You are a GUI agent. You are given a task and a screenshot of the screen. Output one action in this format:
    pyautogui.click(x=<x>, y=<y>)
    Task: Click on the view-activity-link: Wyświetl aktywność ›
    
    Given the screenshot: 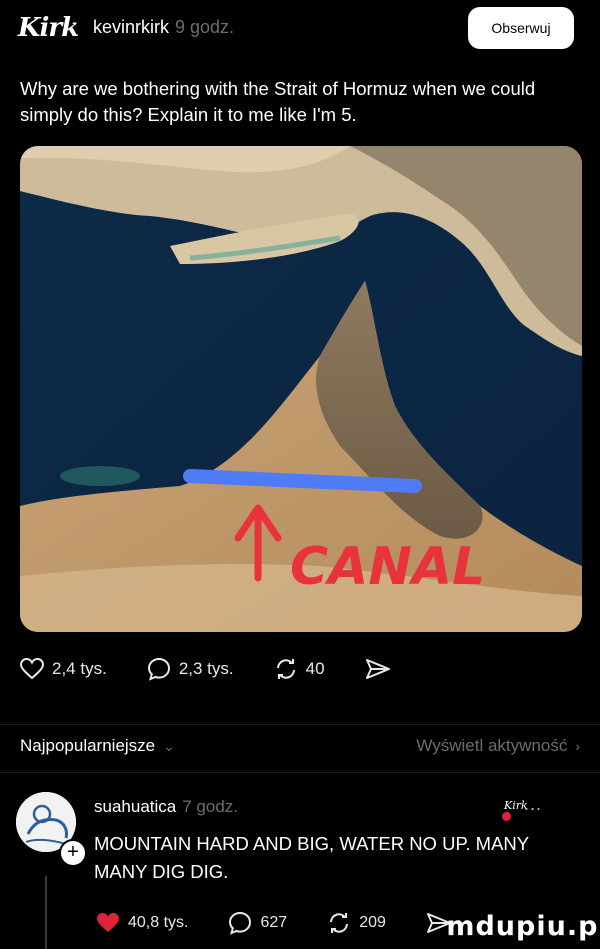 What is the action you would take?
    pyautogui.click(x=498, y=746)
    